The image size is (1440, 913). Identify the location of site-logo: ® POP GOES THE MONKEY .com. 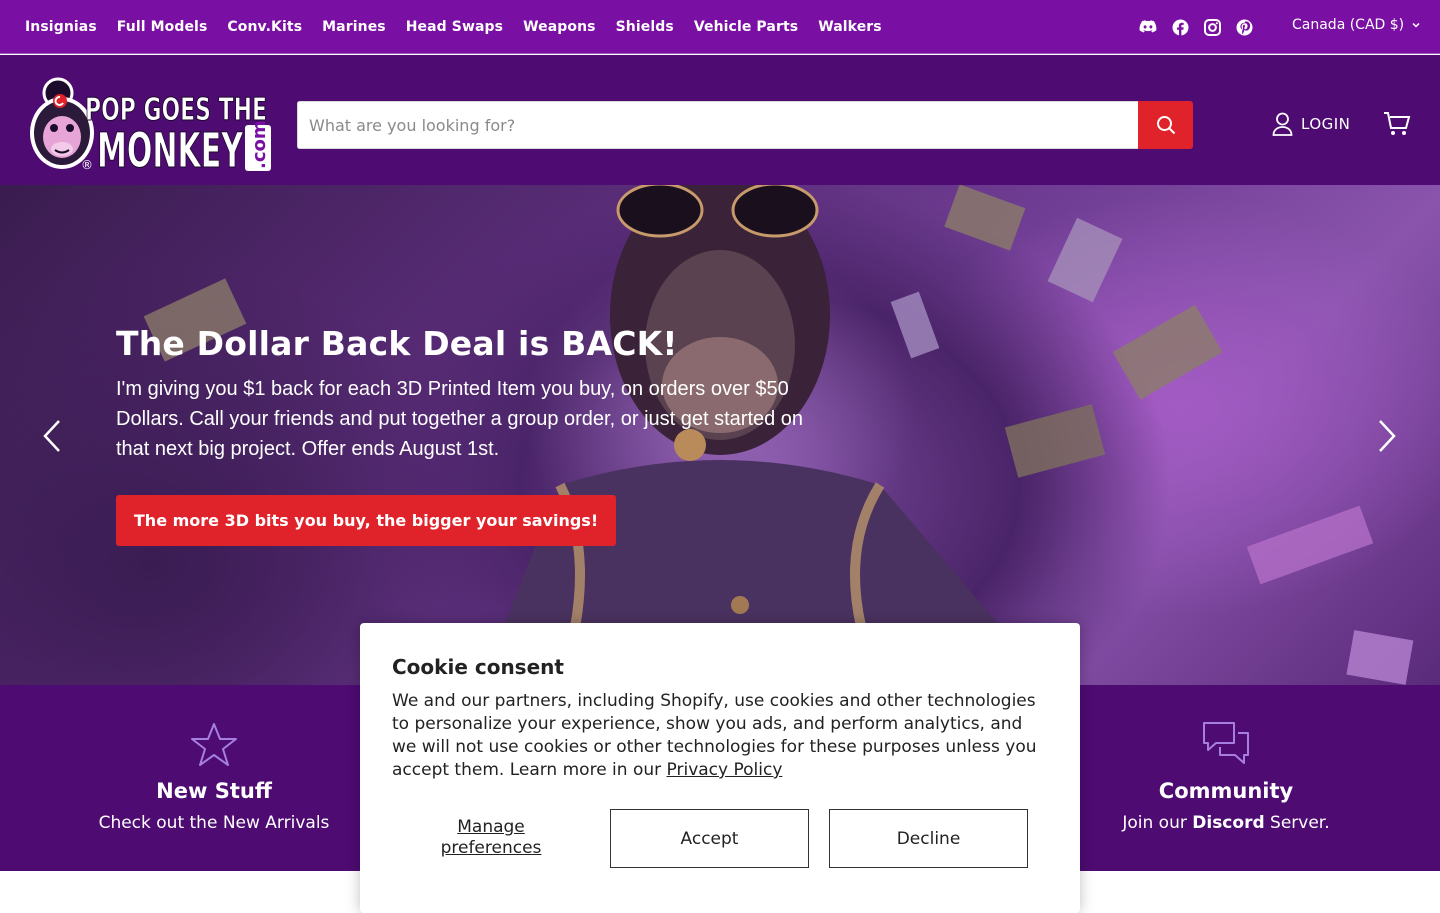
(149, 127).